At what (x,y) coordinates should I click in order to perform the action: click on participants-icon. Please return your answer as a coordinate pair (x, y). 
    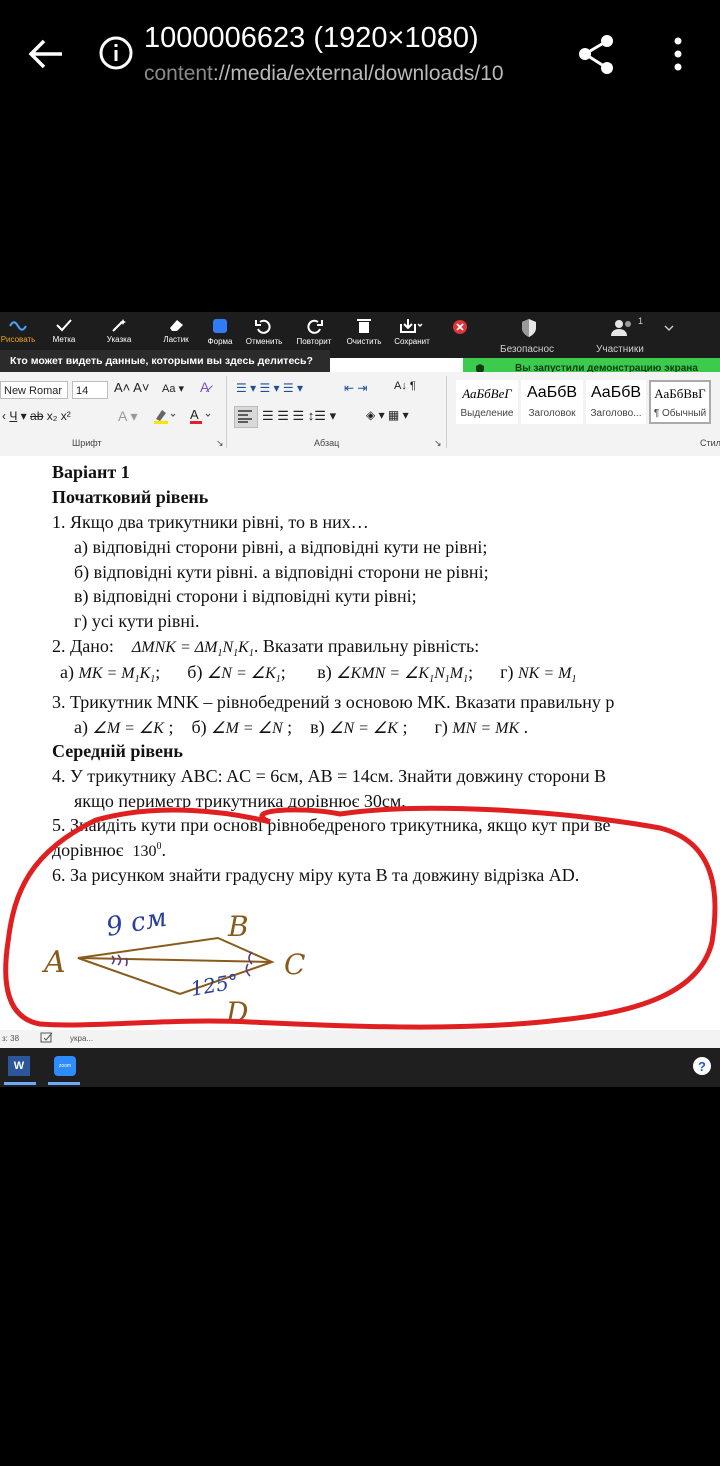
    Looking at the image, I should click on (623, 330).